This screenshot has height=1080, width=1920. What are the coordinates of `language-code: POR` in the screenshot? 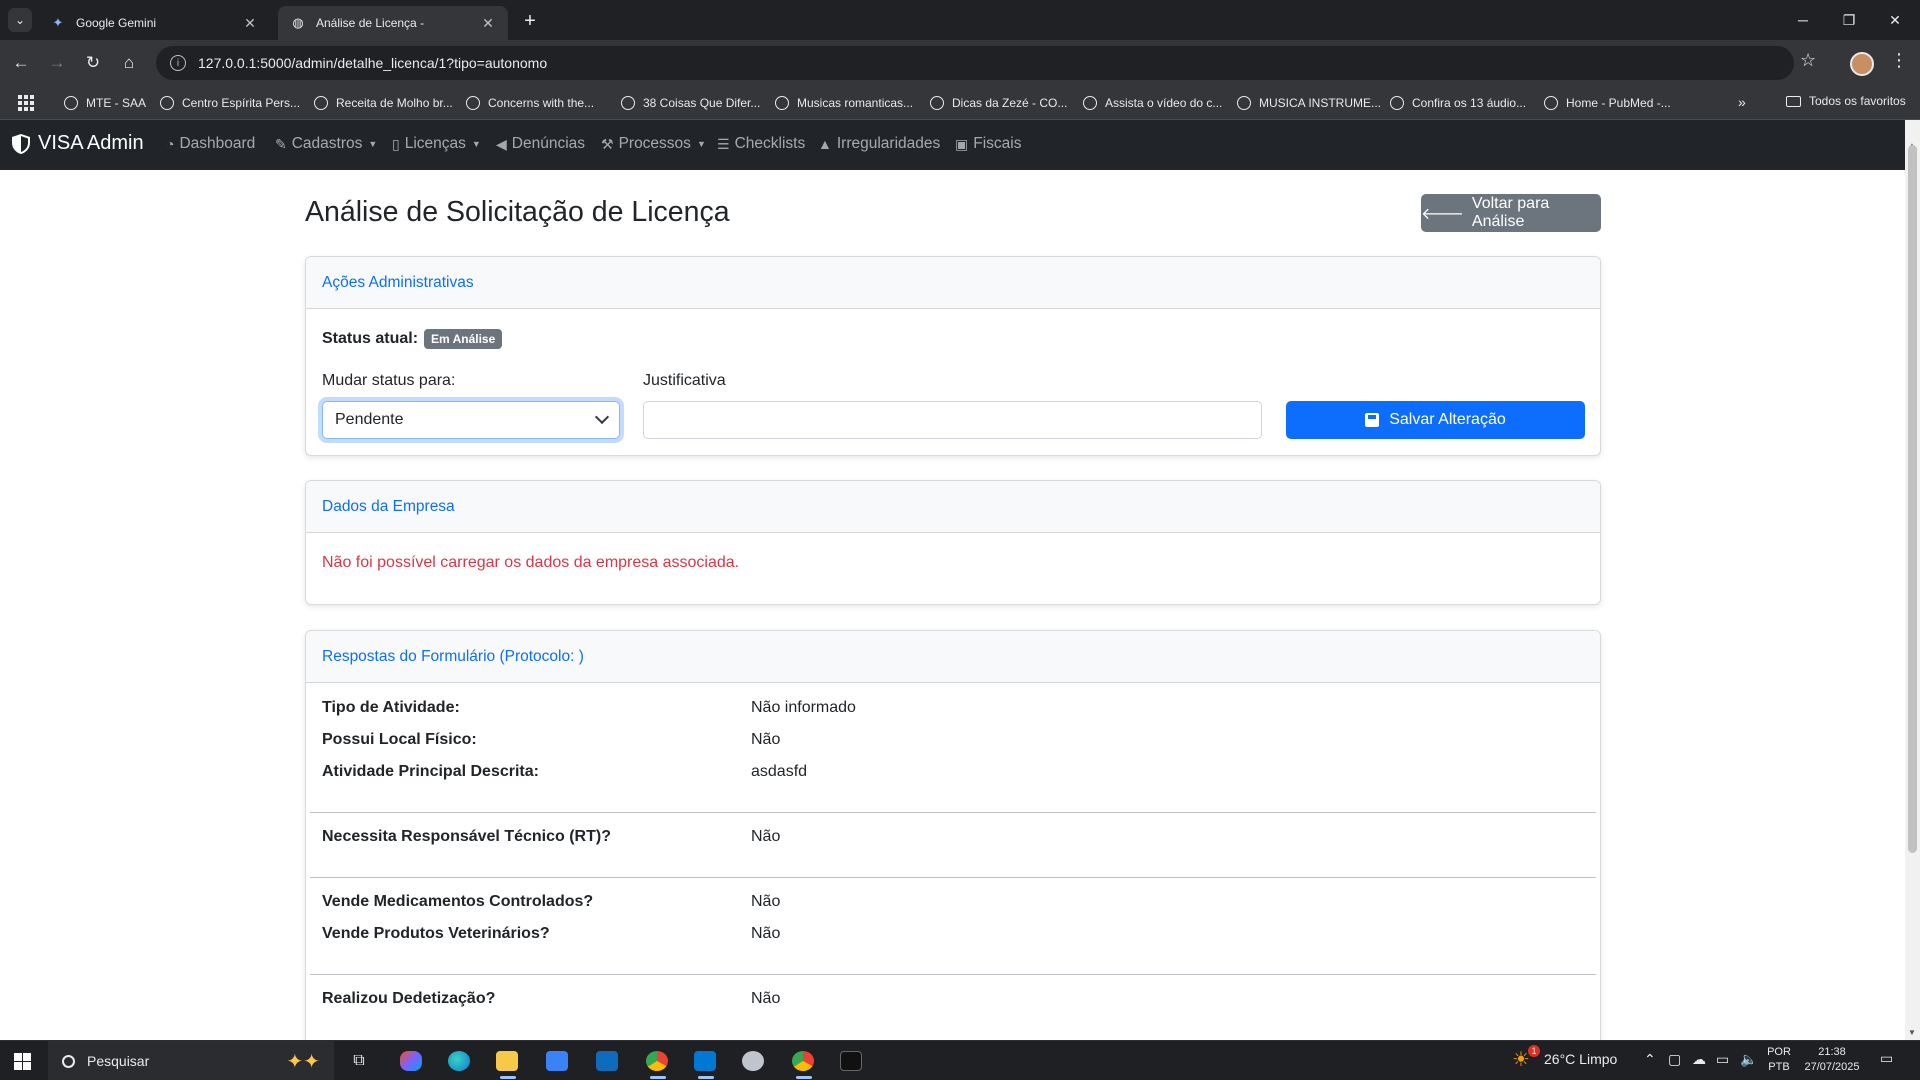 It's located at (1779, 1052).